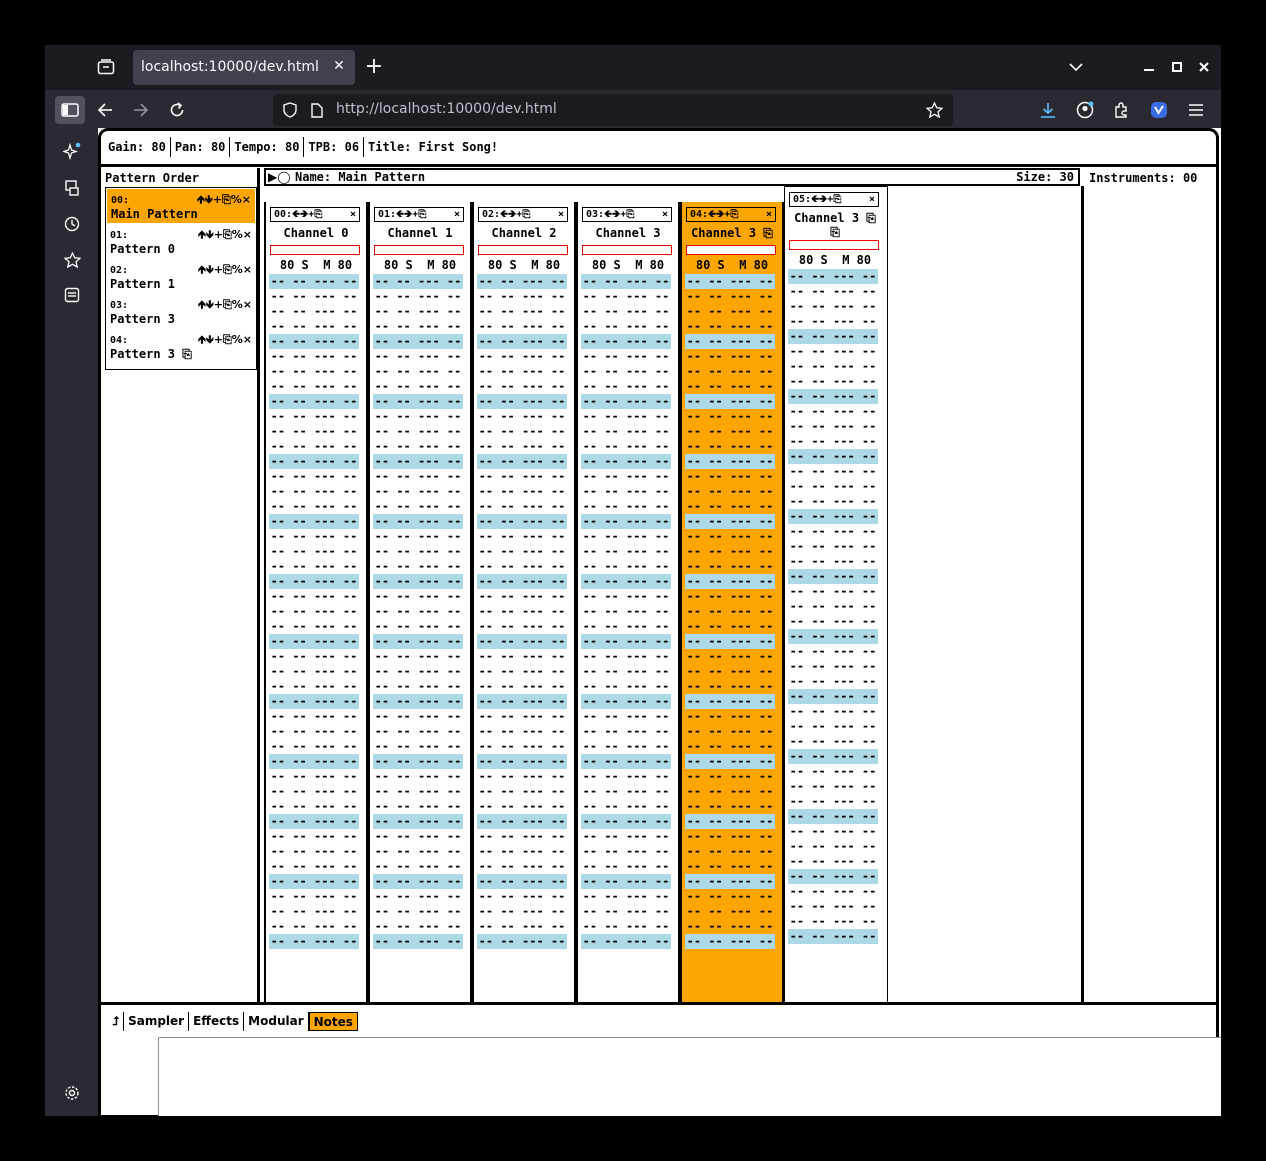 This screenshot has width=1266, height=1161. What do you see at coordinates (1177, 67) in the screenshot?
I see `maximize-icon` at bounding box center [1177, 67].